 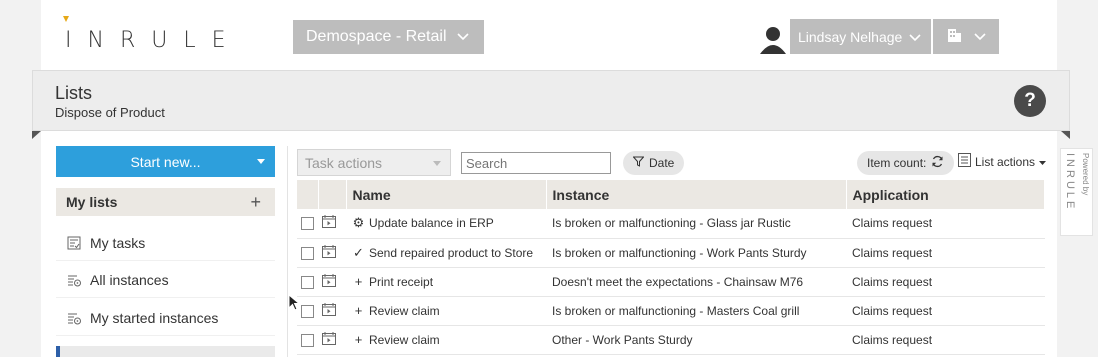 I want to click on filter-icon, so click(x=638, y=163).